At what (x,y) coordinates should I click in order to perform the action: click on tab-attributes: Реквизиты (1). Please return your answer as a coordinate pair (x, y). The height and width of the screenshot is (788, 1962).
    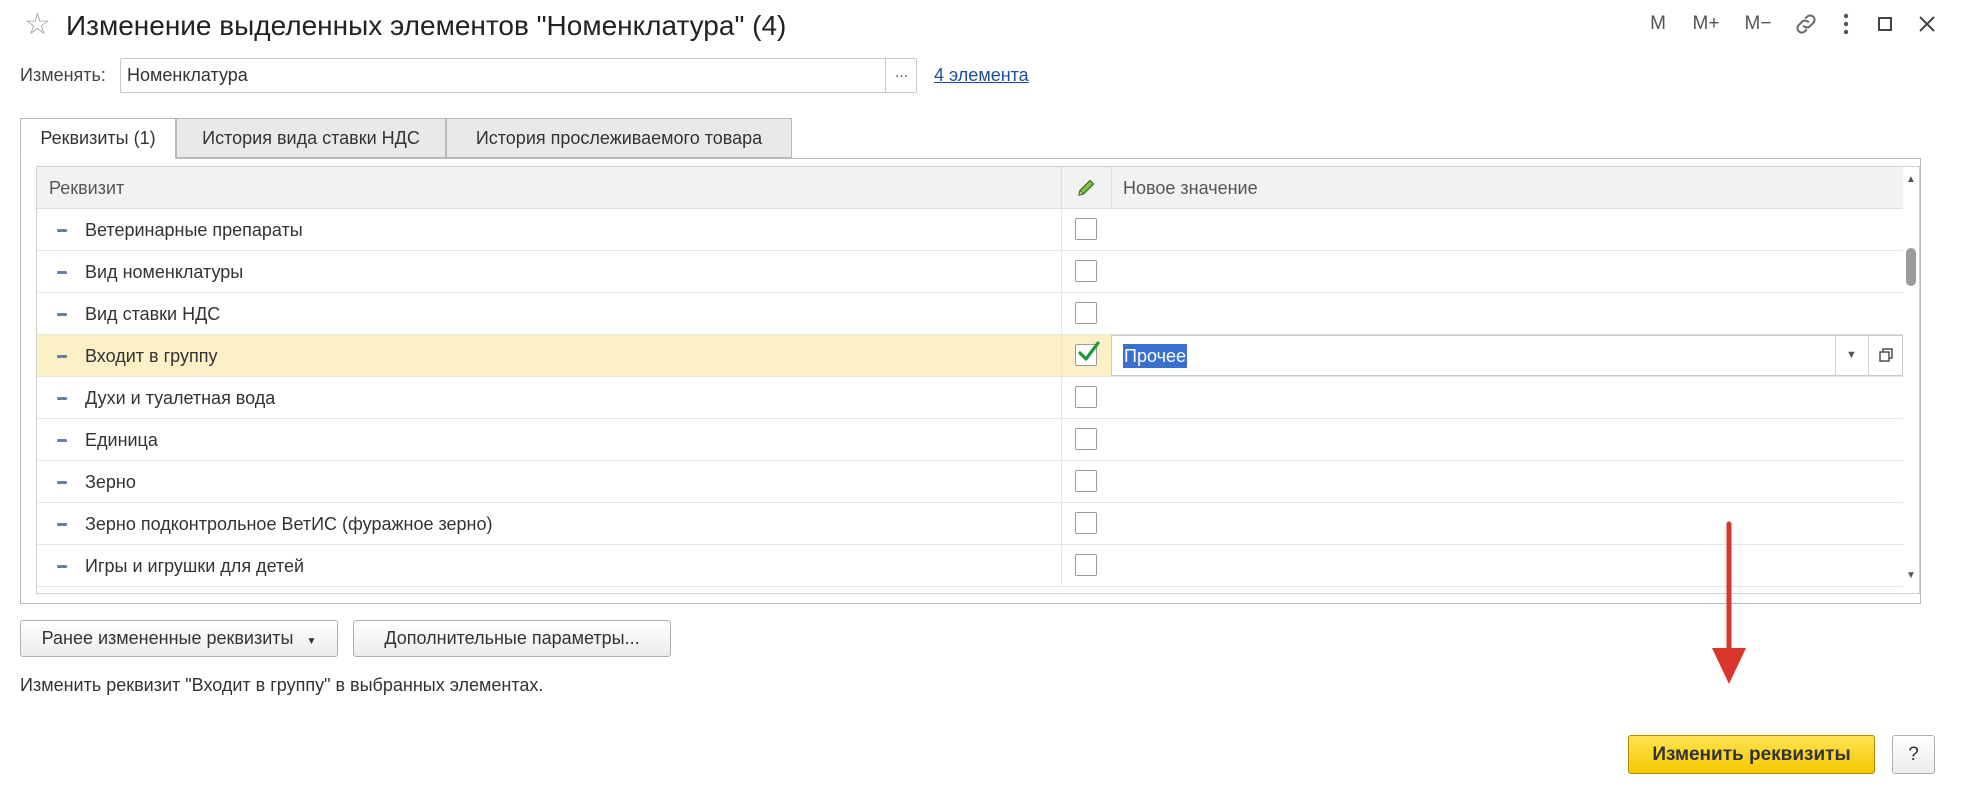
    Looking at the image, I should click on (98, 138).